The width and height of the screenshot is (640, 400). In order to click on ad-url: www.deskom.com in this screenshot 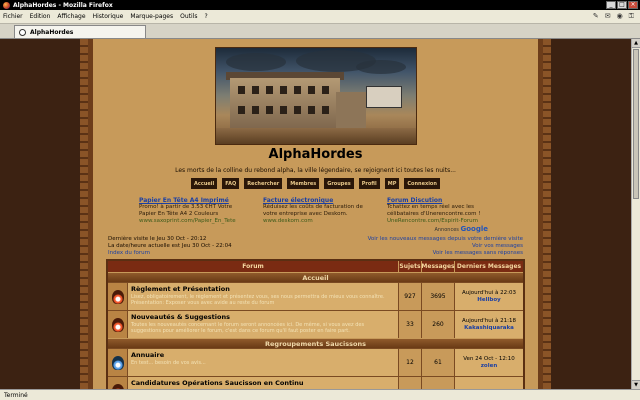, I will do `click(318, 221)`.